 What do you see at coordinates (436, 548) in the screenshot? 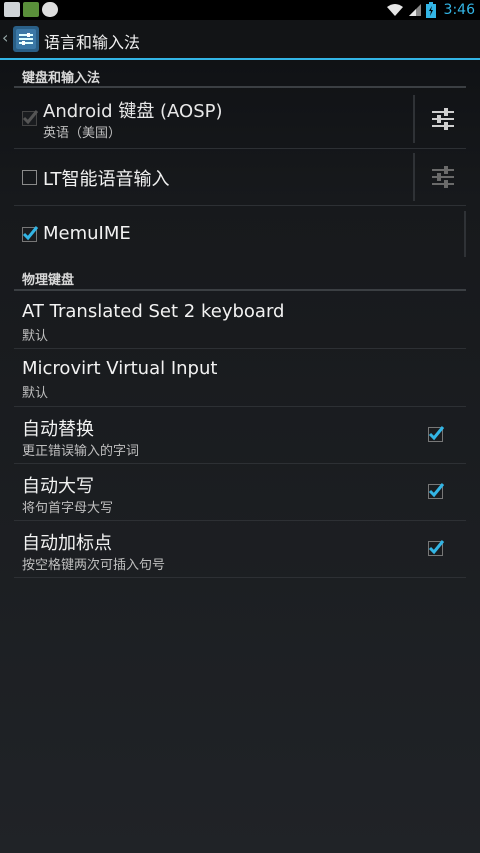
I see `auto-punctuate-checkbox` at bounding box center [436, 548].